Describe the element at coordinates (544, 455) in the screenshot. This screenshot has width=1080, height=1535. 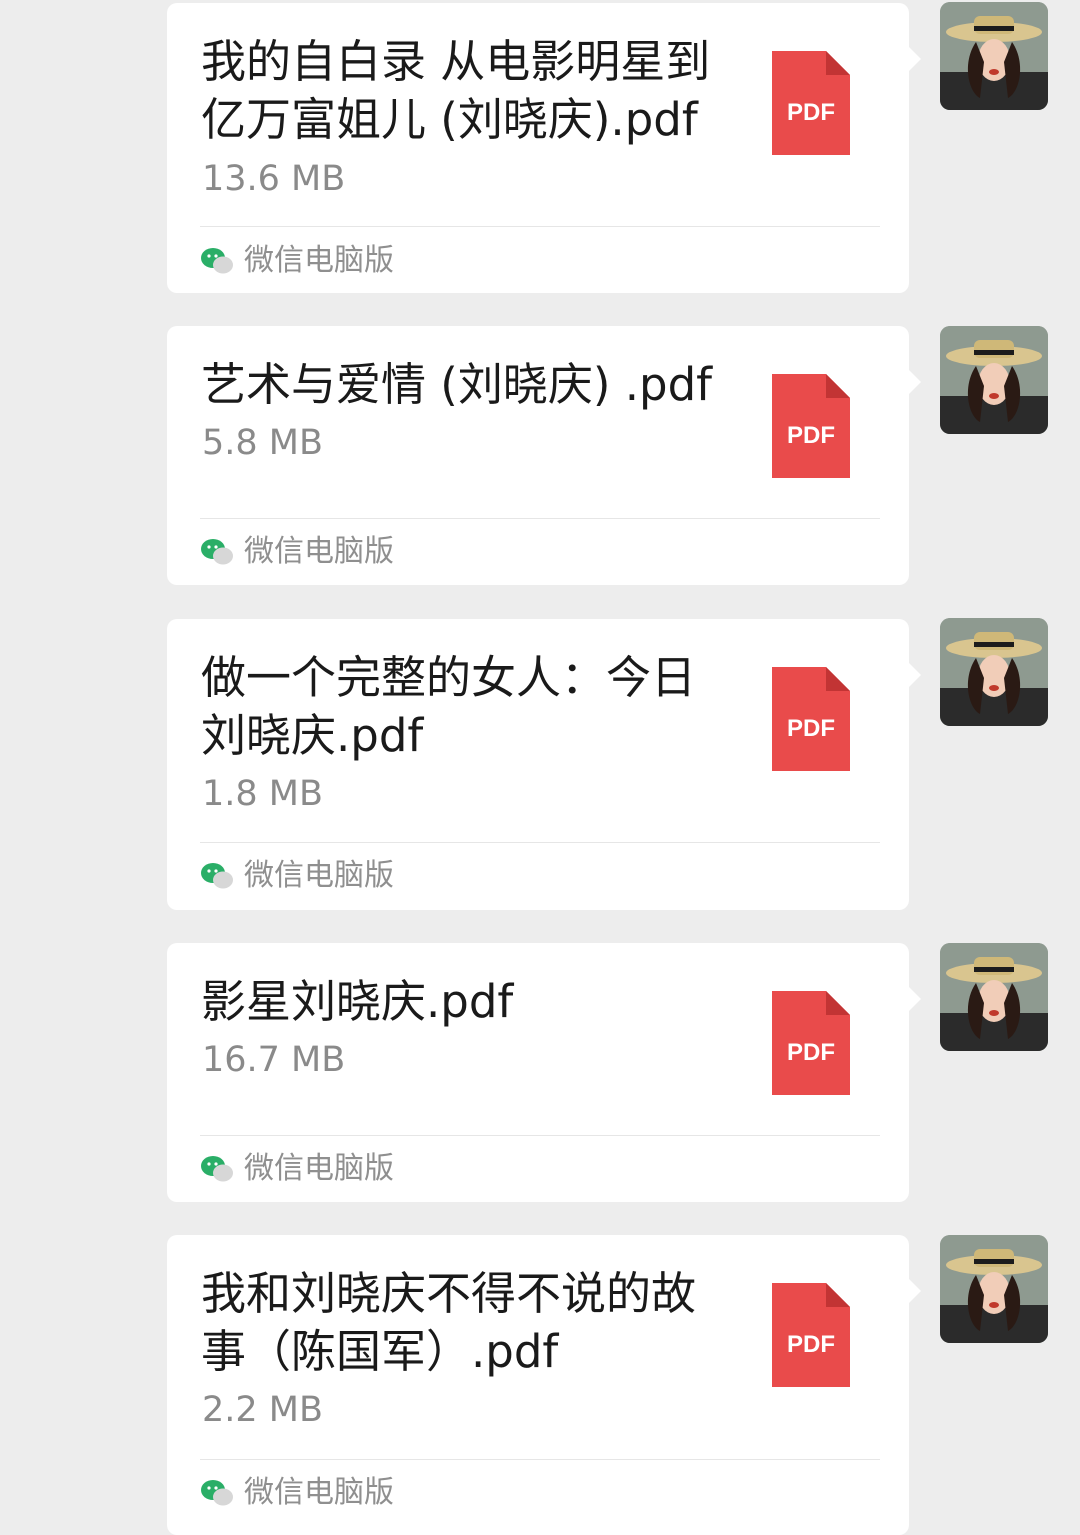
I see `file-message-bubble: 艺术与爱情 (刘晓庆) .pdf 5.8 MB PDF 微信电脑版` at that location.